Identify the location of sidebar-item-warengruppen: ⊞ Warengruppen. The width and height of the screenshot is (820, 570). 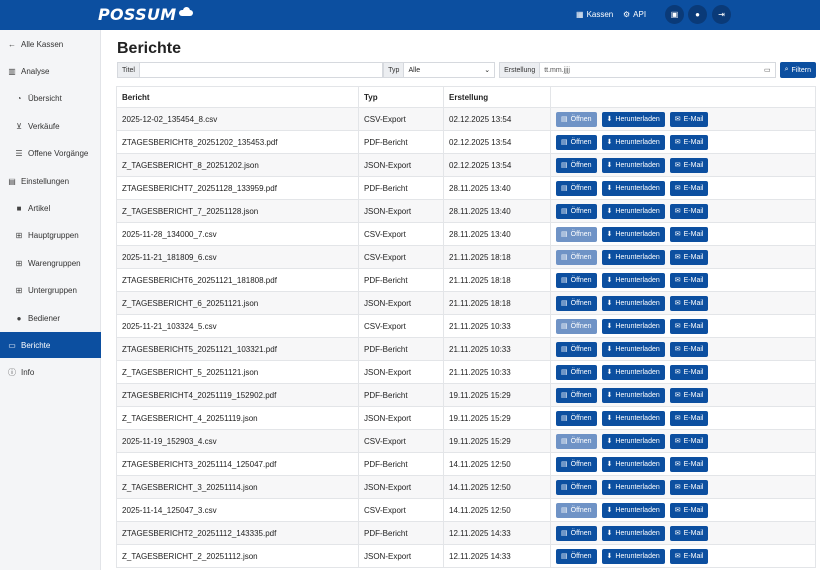
(50, 263).